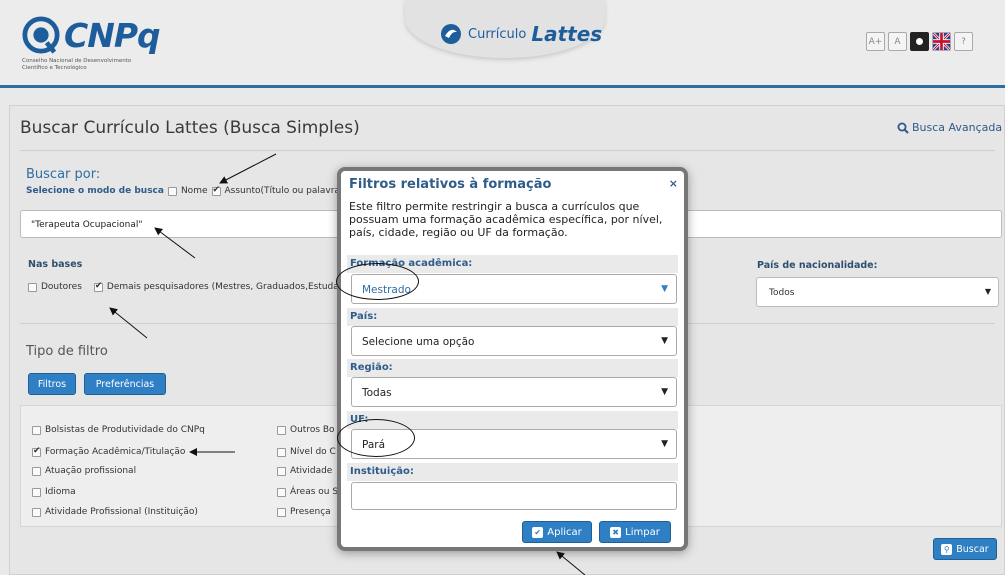 The width and height of the screenshot is (1005, 575). Describe the element at coordinates (571, 563) in the screenshot. I see `arrow-apply` at that location.